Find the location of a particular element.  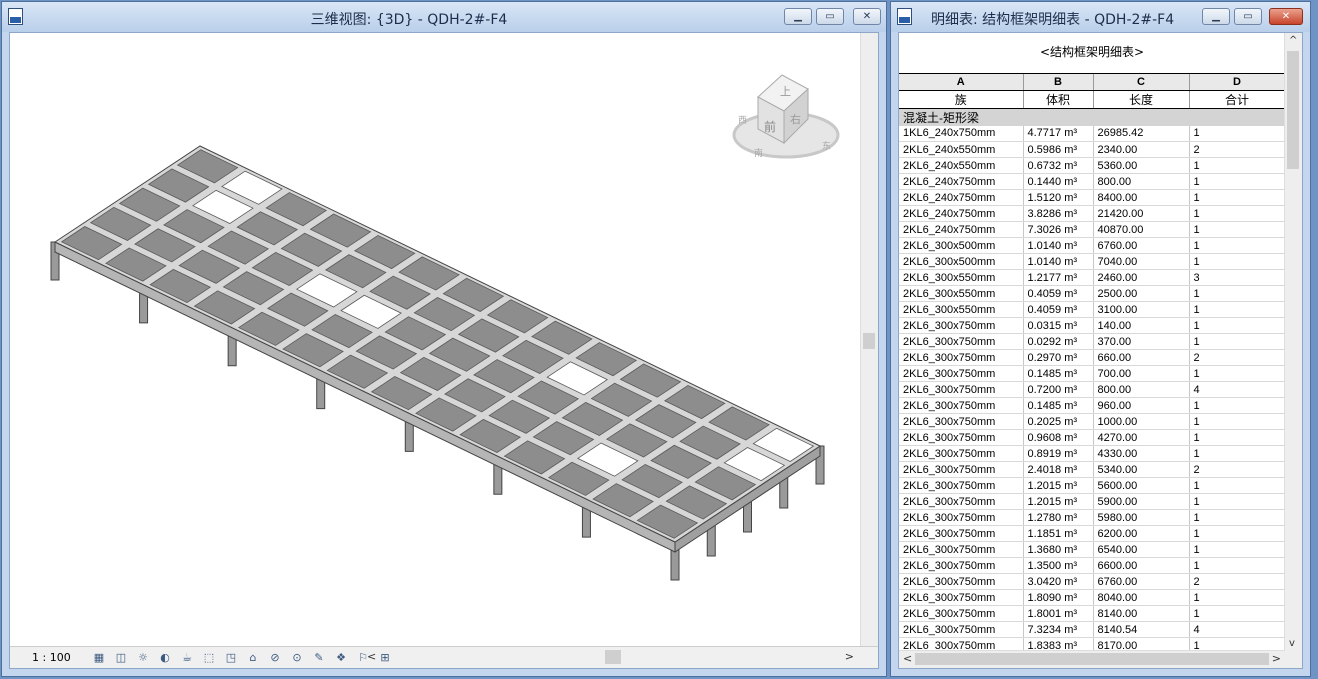

crop-view-icon: ⬚ is located at coordinates (209, 658).